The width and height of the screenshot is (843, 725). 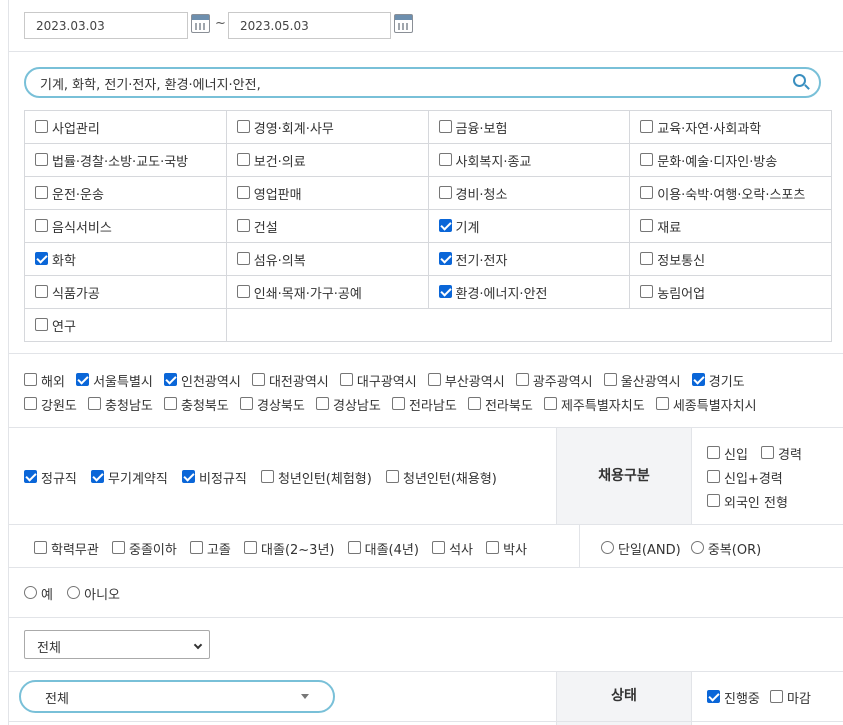 I want to click on category-cell: 법률·경찰·소방·교도·국방, so click(x=125, y=160).